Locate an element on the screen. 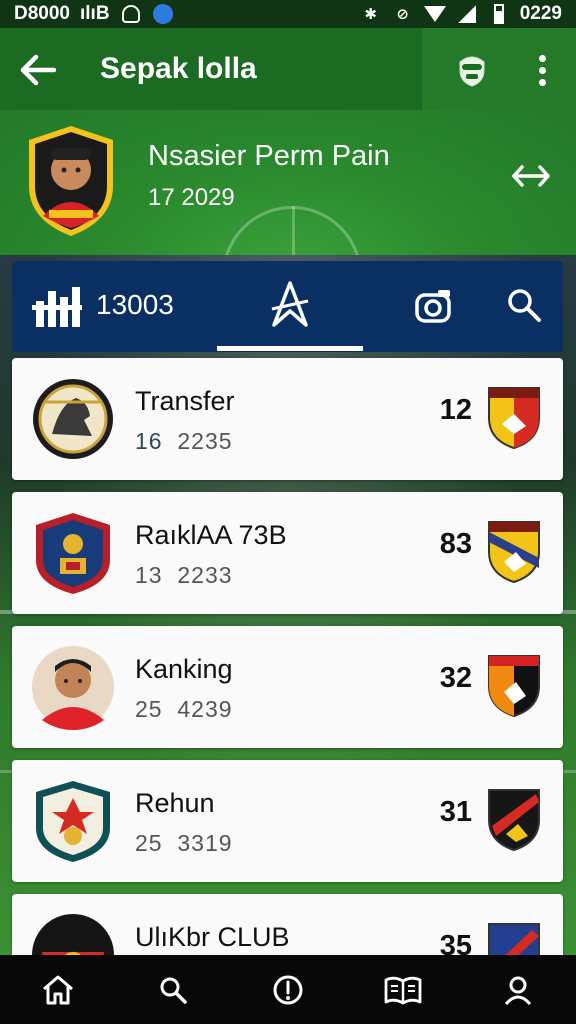 This screenshot has width=576, height=1024. nav-profile is located at coordinates (518, 990).